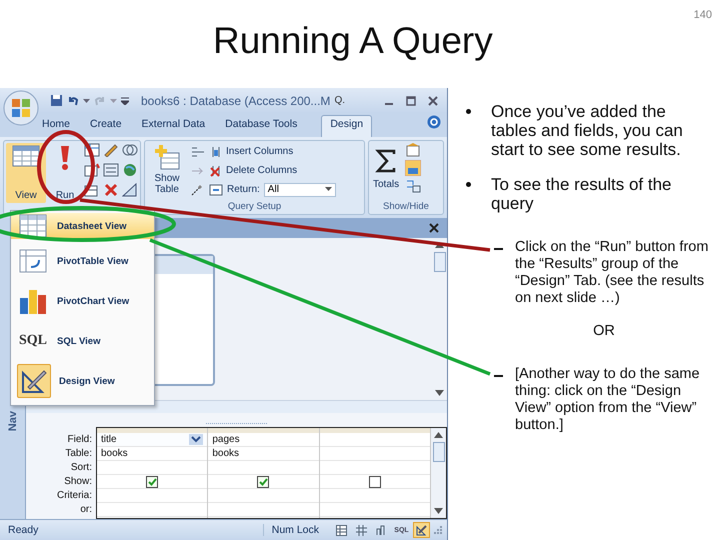 Image resolution: width=720 pixels, height=540 pixels. What do you see at coordinates (74, 496) in the screenshot?
I see `row-label: Criteria:` at bounding box center [74, 496].